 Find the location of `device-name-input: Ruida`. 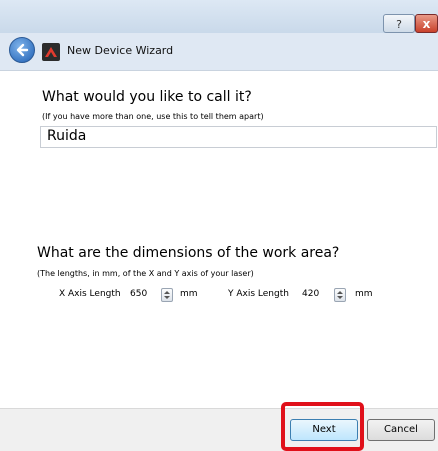

device-name-input: Ruida is located at coordinates (238, 137).